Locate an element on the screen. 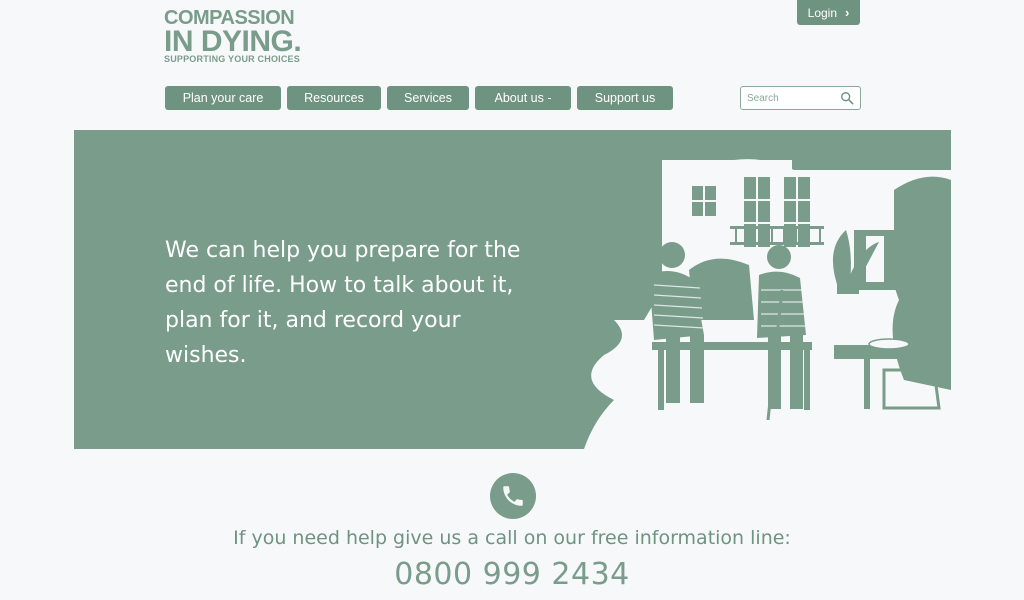 The height and width of the screenshot is (600, 1024). phone-icon is located at coordinates (513, 496).